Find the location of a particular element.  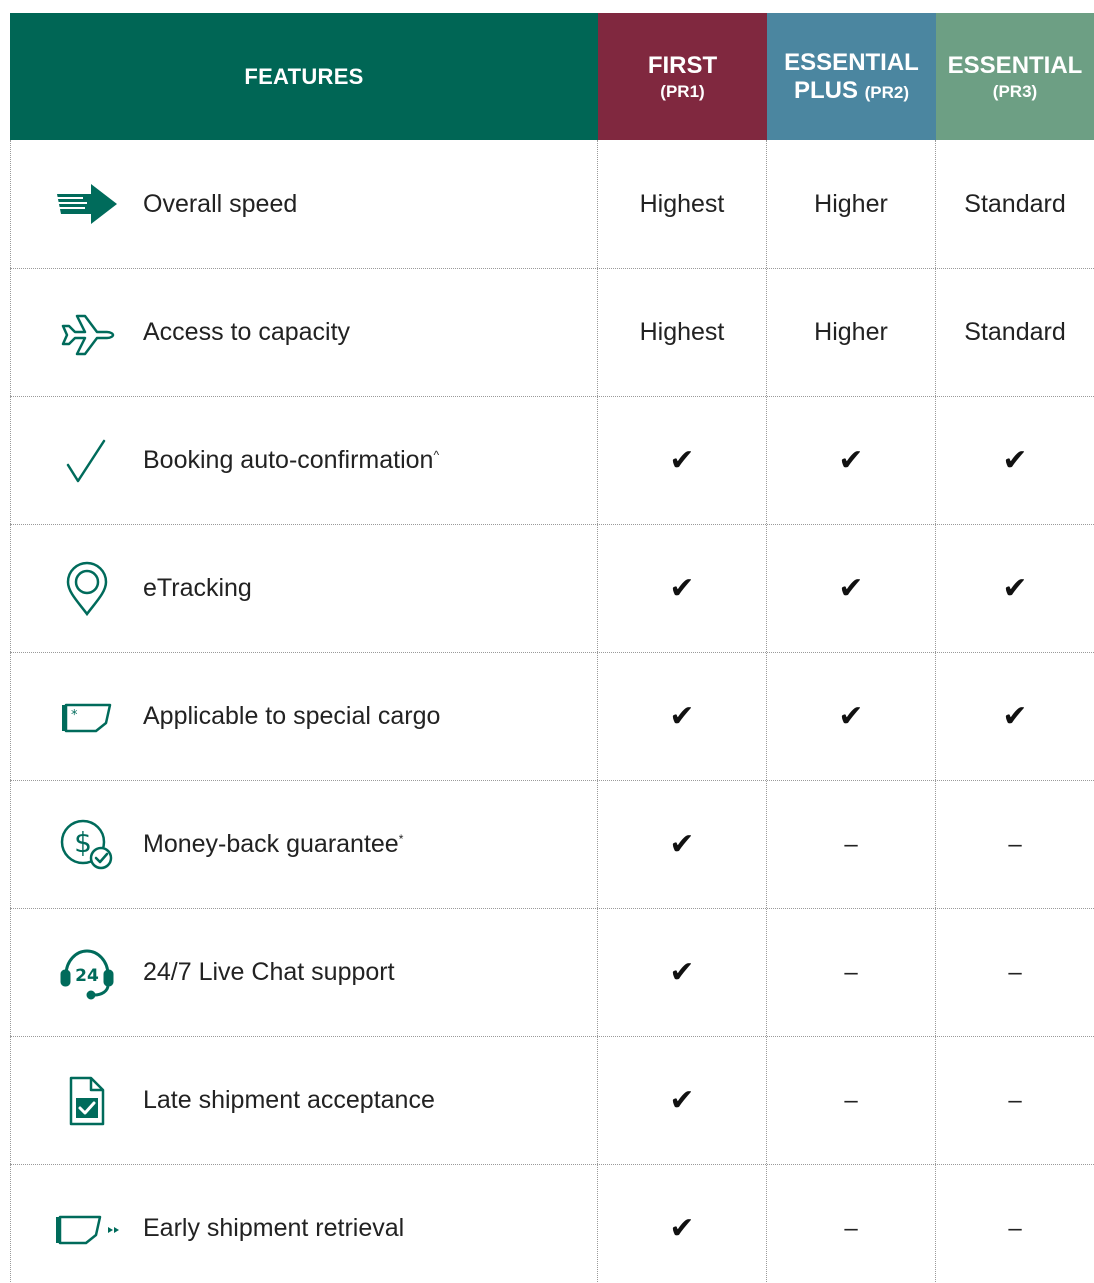

feature-label-wrap: Access to capacity is located at coordinates (246, 332).